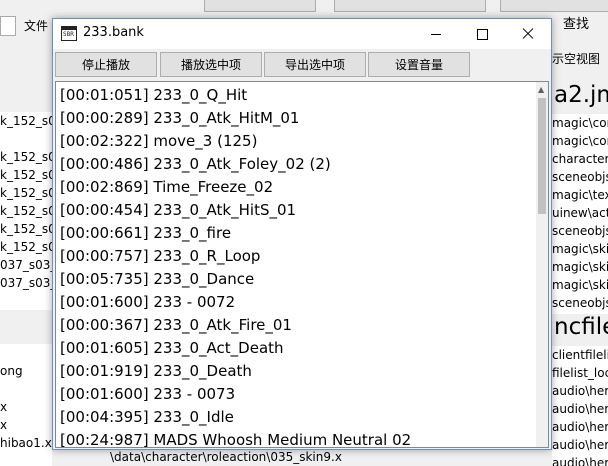 The image size is (608, 466). I want to click on list-item: [00:01:600] 233 - 0073, so click(298, 394).